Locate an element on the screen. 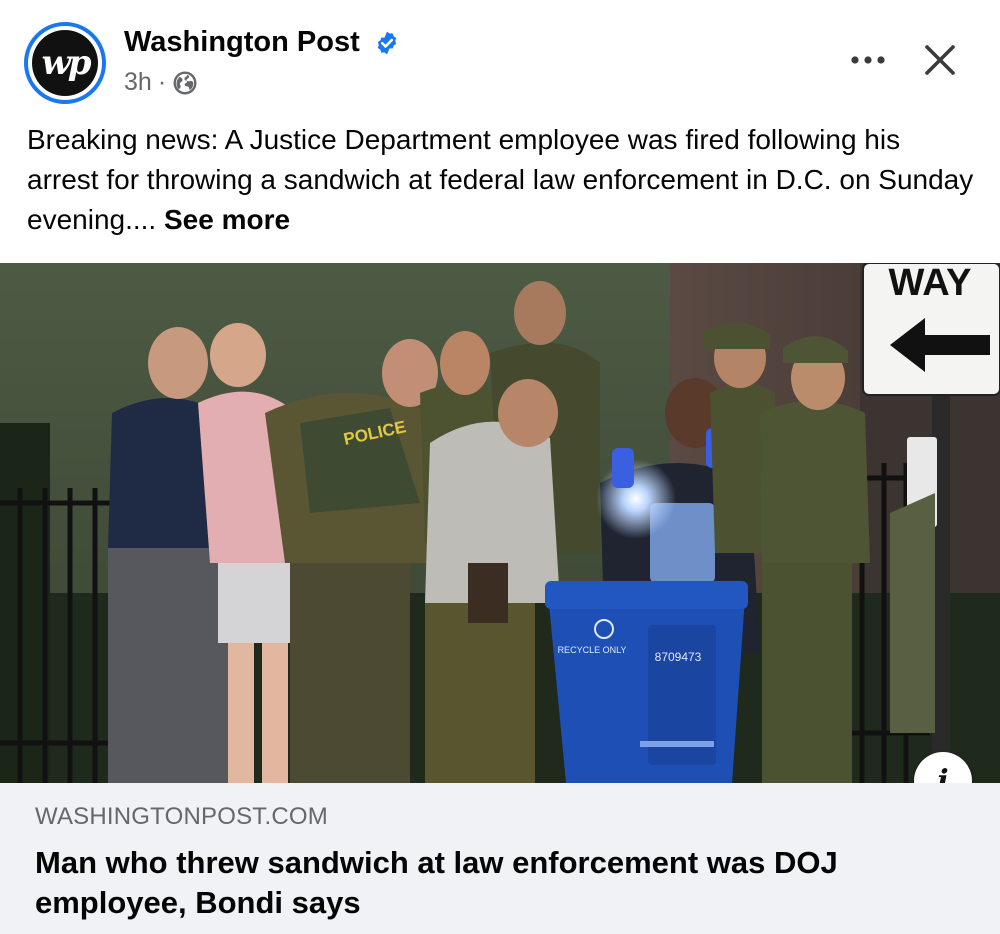  see-more-link: See more is located at coordinates (227, 219).